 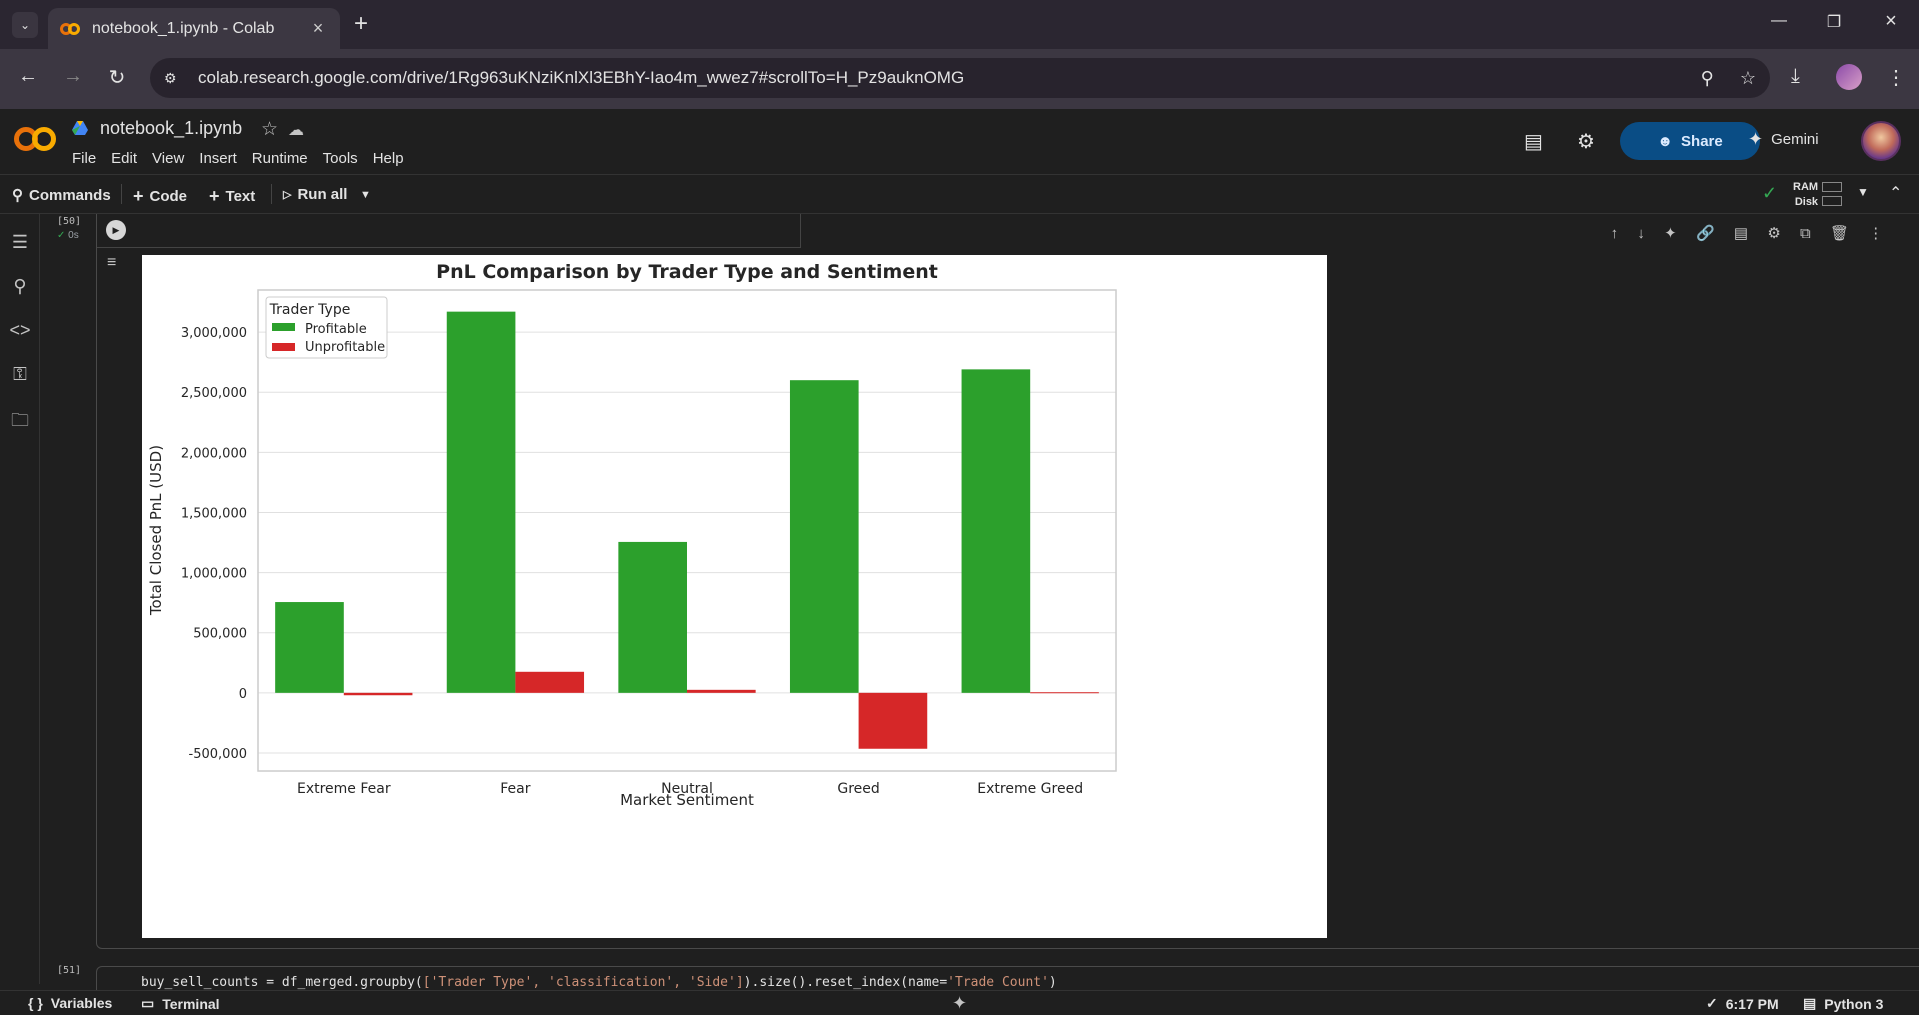 I want to click on comment-icon: ▤, so click(x=1741, y=233).